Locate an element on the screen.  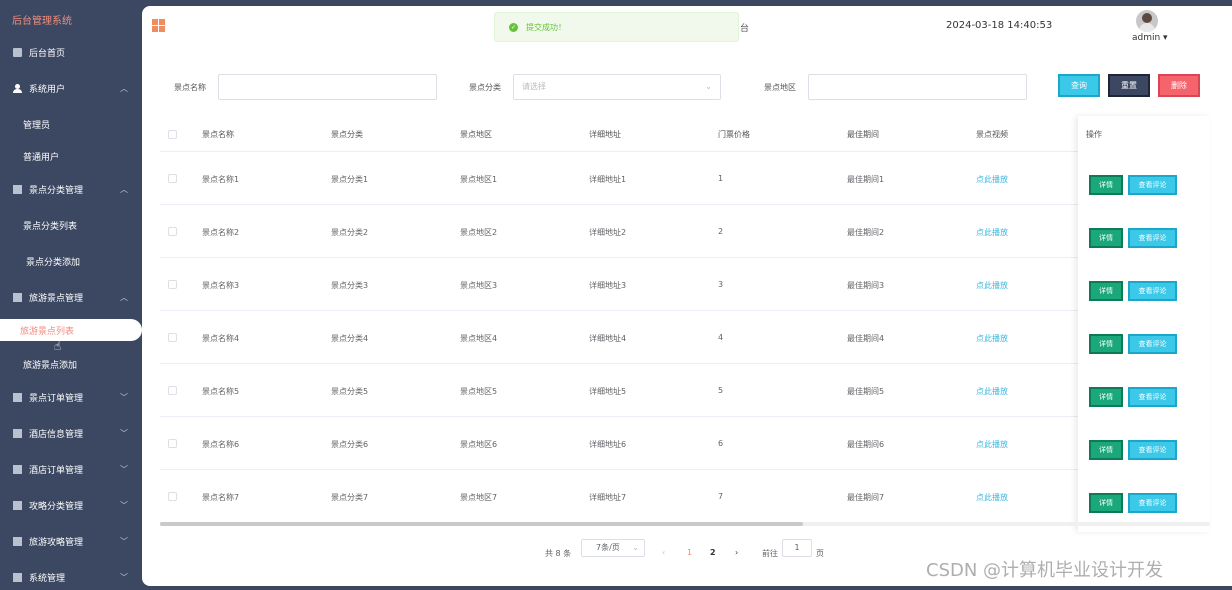
col-address: 详细地址 is located at coordinates (605, 134).